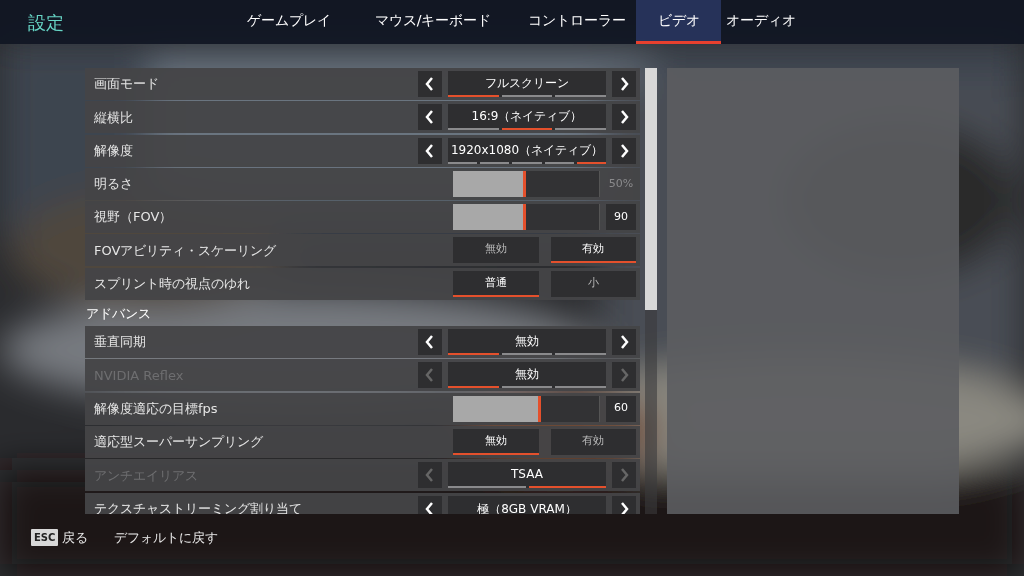  Describe the element at coordinates (496, 283) in the screenshot. I see `option-button: 普通` at that location.